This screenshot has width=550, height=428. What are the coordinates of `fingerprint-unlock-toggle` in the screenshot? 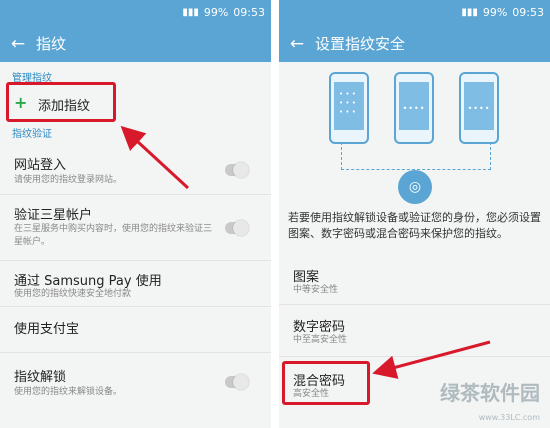 It's located at (237, 382).